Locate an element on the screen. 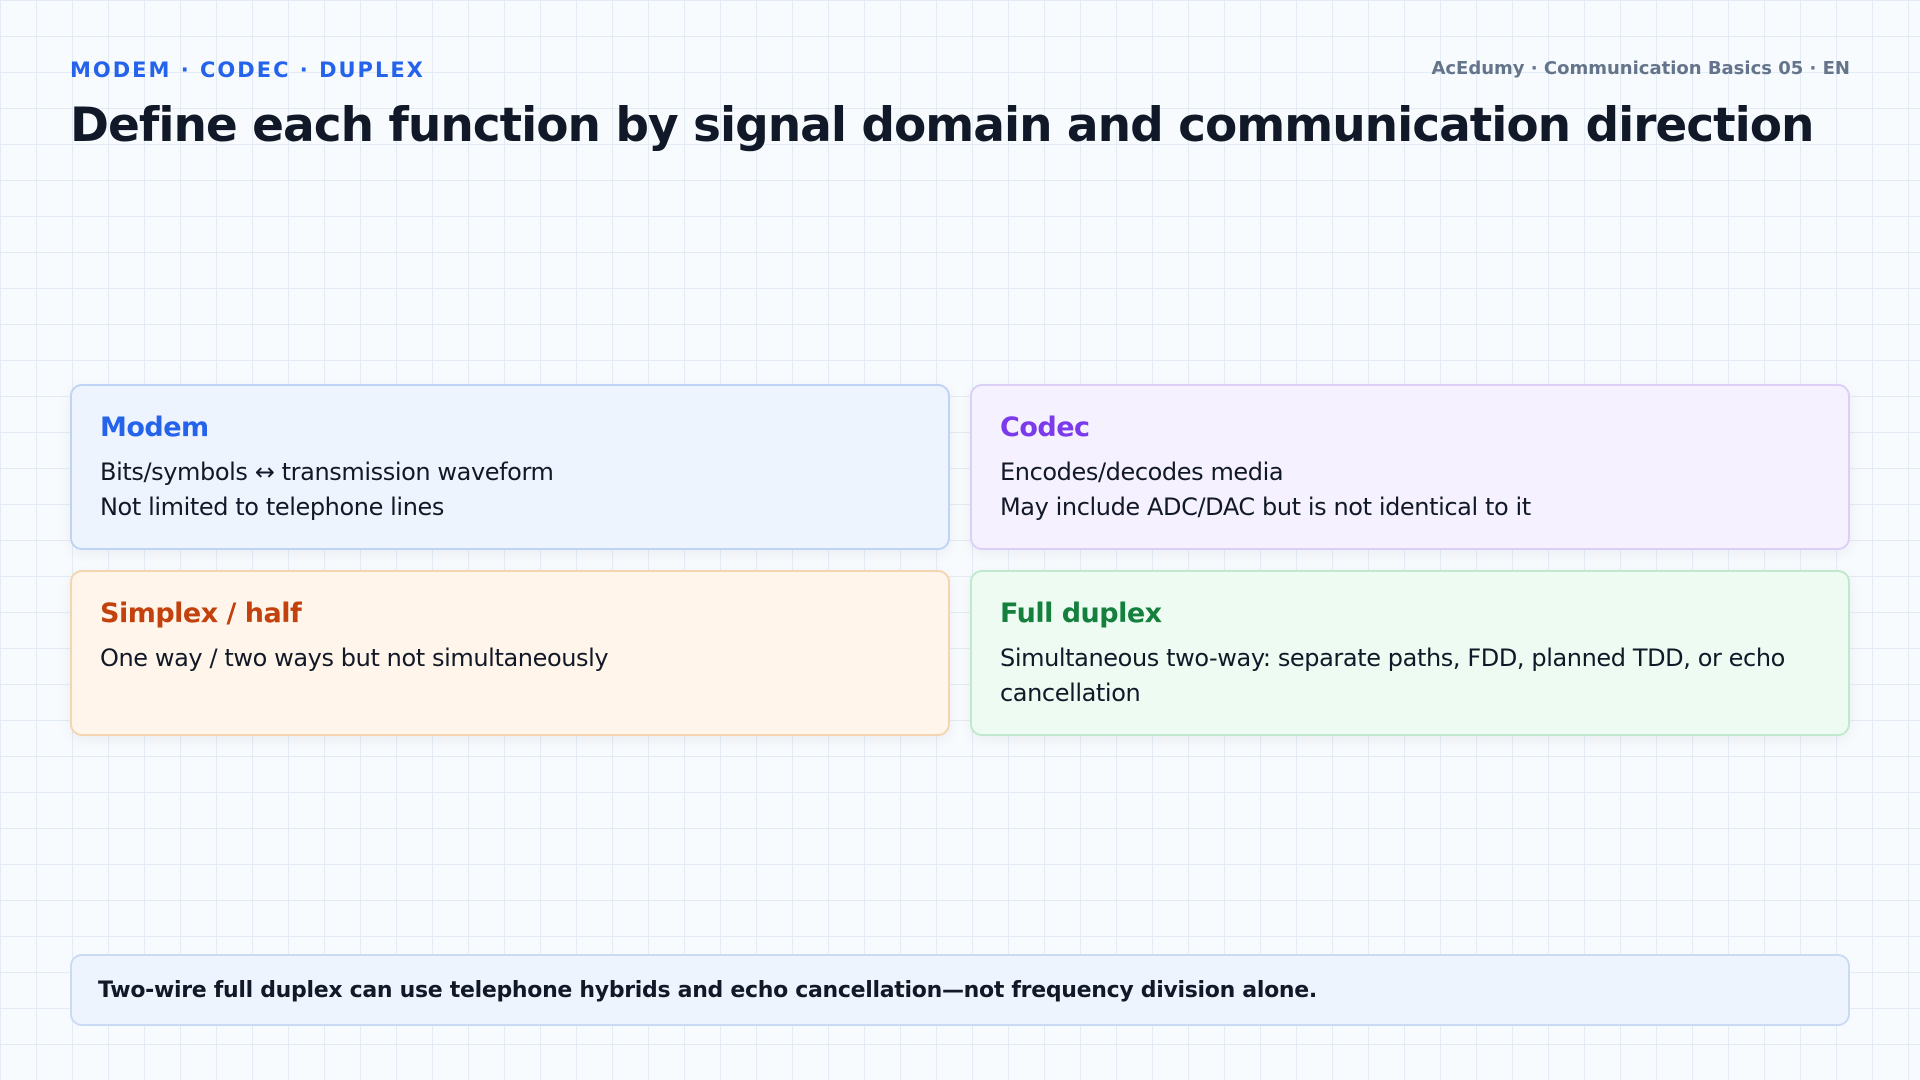 The image size is (1920, 1080). card-modem-title: Modem is located at coordinates (154, 427).